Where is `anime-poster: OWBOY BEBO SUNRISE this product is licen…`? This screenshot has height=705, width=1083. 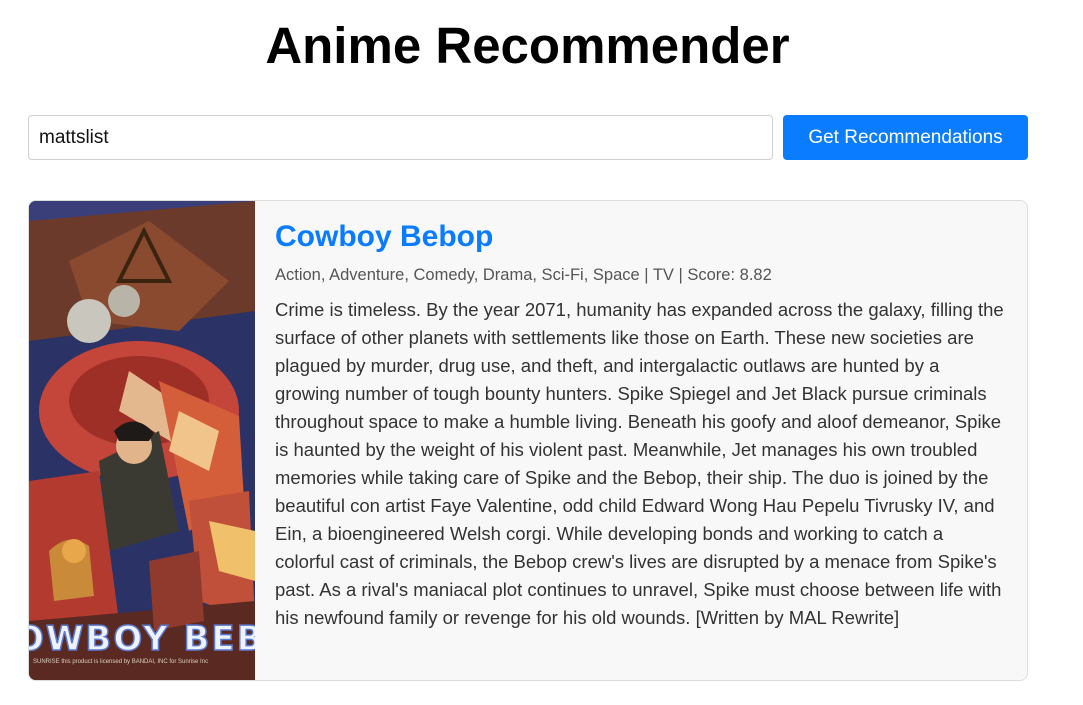 anime-poster: OWBOY BEBO SUNRISE this product is licen… is located at coordinates (142, 440).